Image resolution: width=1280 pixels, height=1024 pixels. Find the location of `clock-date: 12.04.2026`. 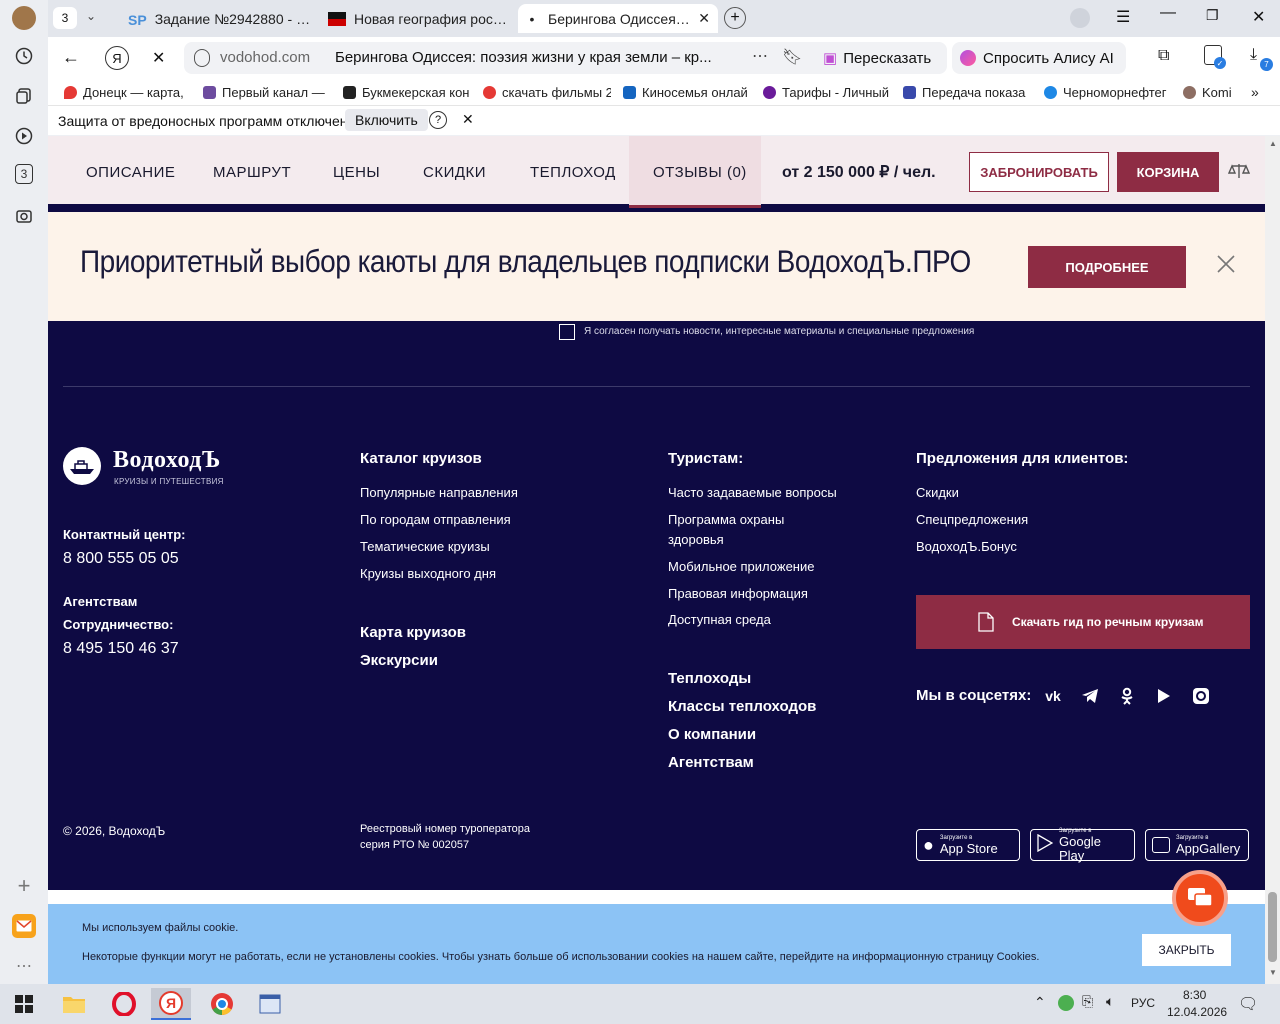

clock-date: 12.04.2026 is located at coordinates (1197, 1012).